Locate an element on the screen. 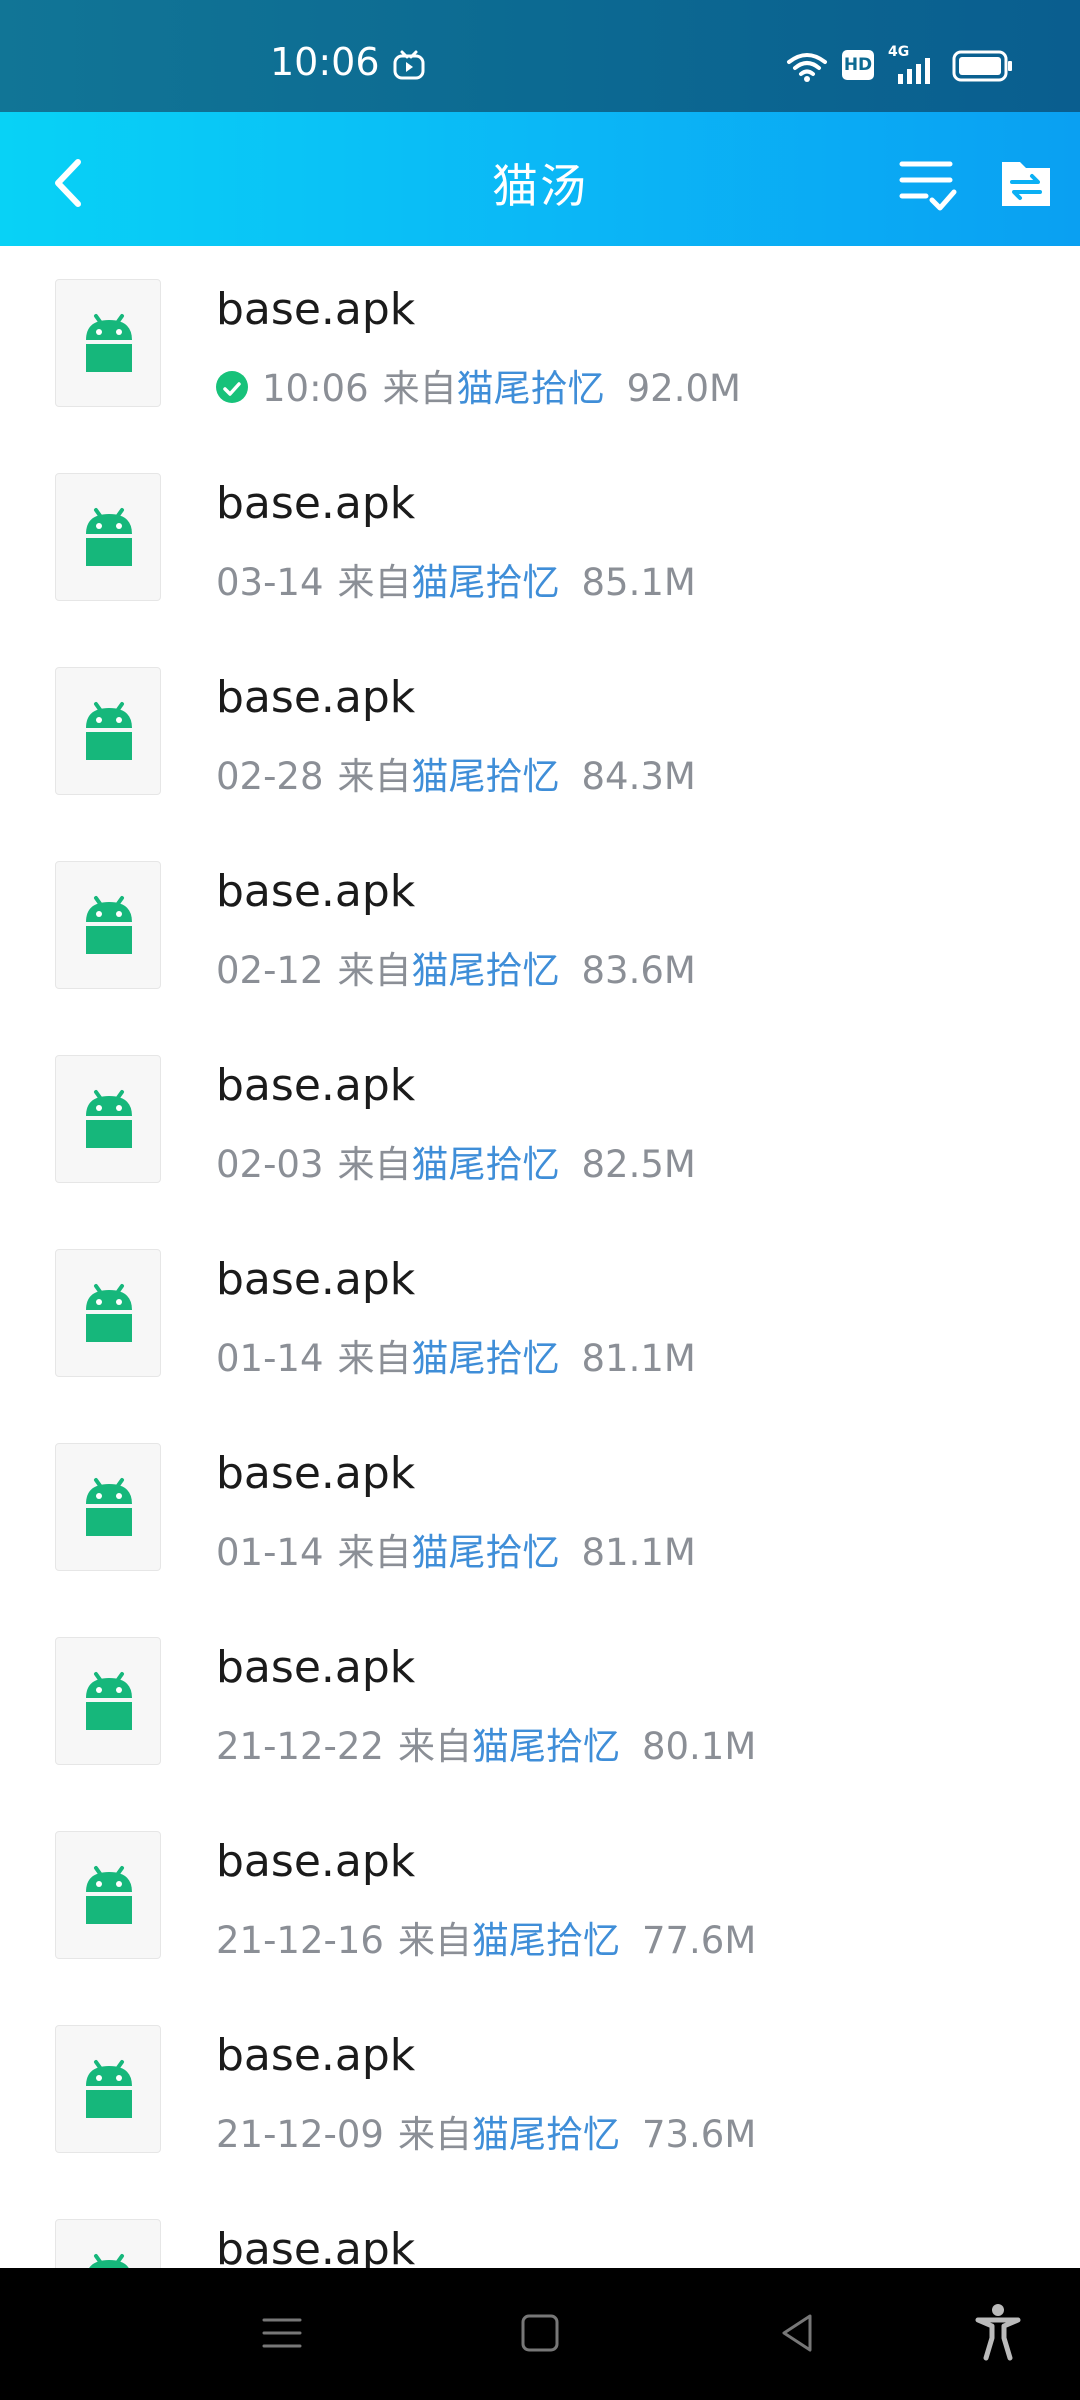 The width and height of the screenshot is (1080, 2400). list-item: base.apk 10:06 来自猫尾拾忆 92.0M is located at coordinates (540, 343).